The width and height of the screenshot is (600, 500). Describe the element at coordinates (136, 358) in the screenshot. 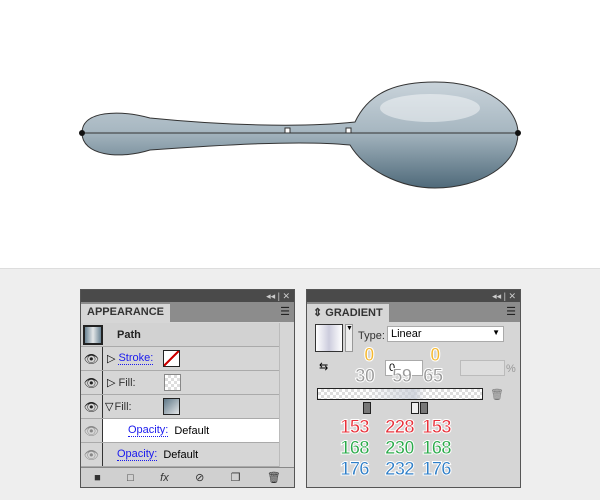

I see `stroke-link: Stroke:` at that location.